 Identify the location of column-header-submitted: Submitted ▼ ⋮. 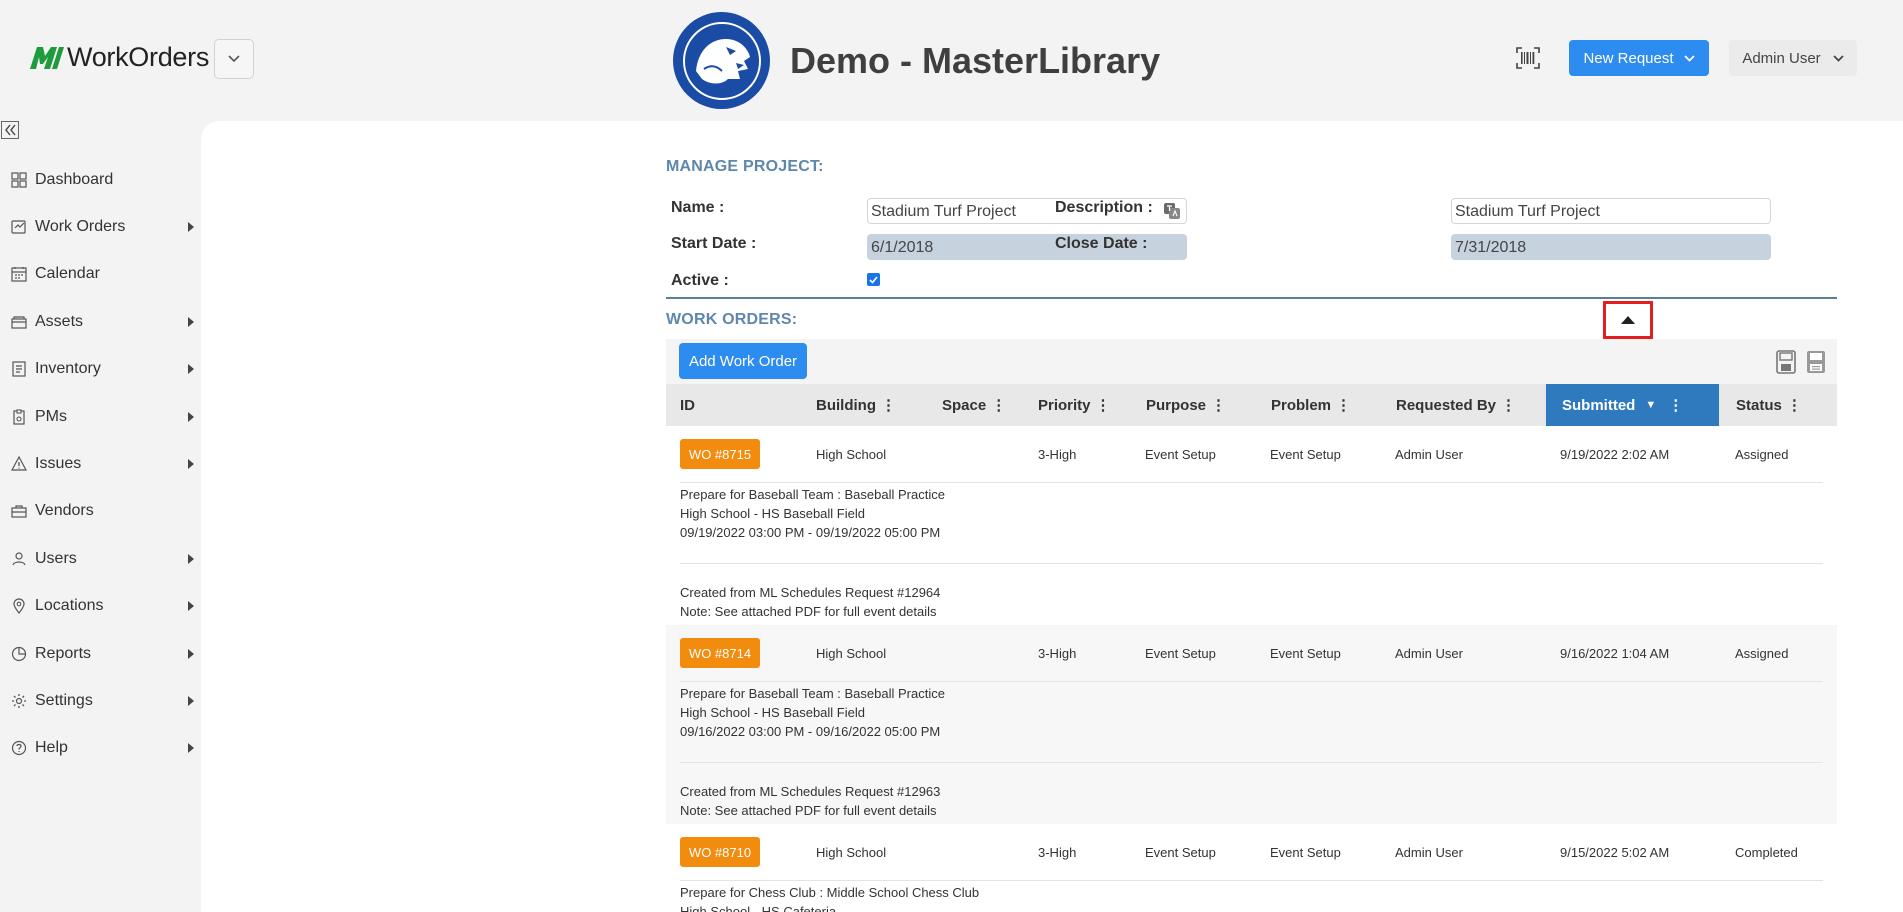
(1632, 405).